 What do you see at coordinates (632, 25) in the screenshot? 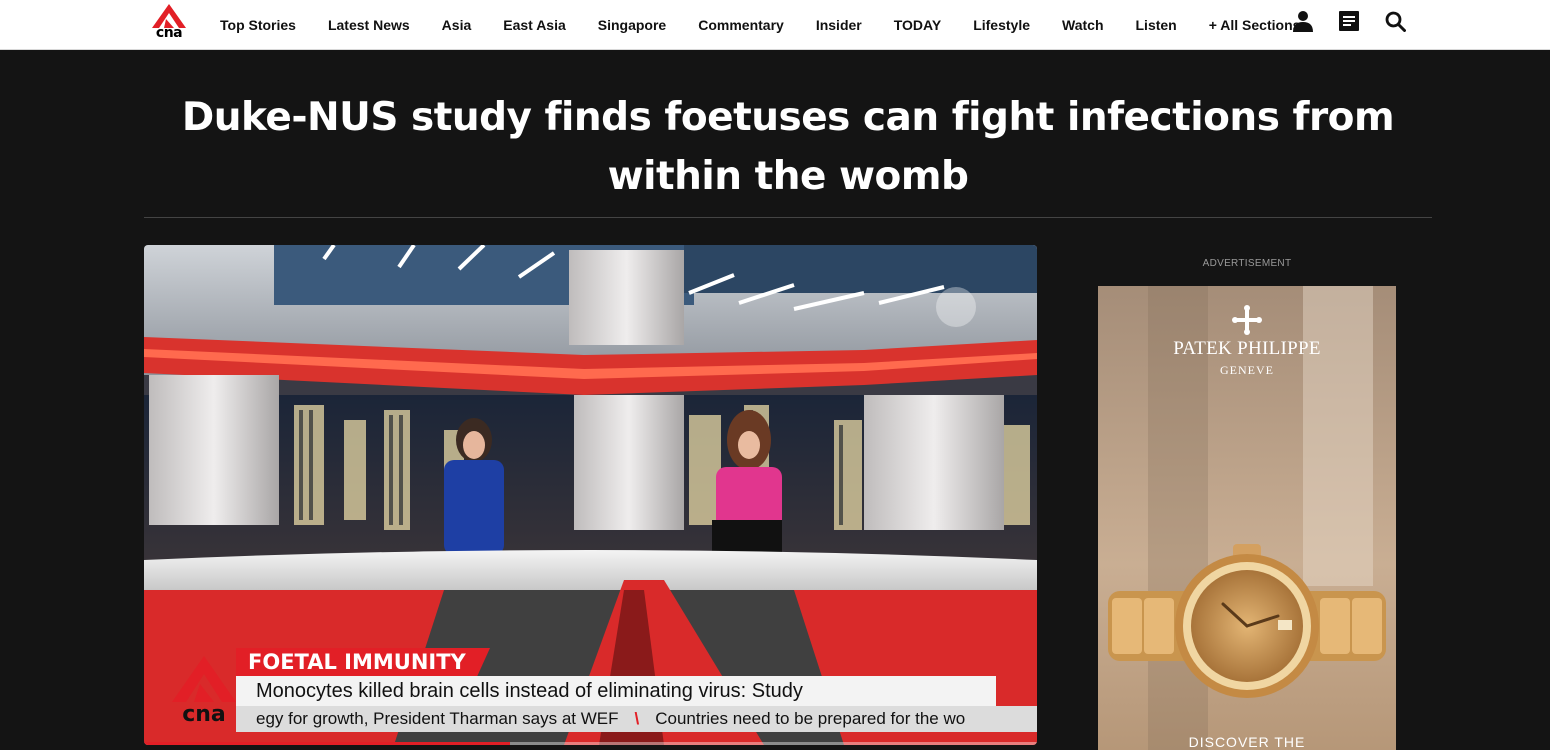
I see `nav-item-singapore: Singapore` at bounding box center [632, 25].